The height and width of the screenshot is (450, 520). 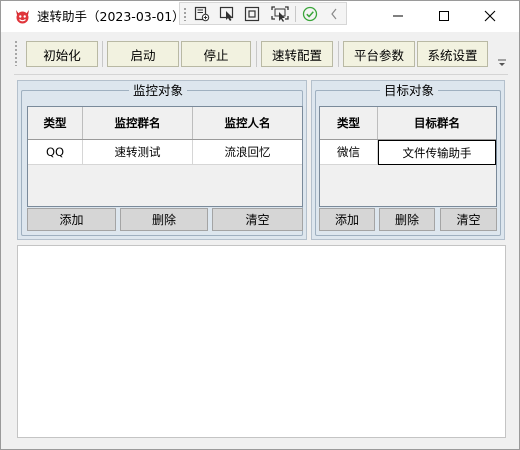 I want to click on minimize-icon, so click(x=398, y=16).